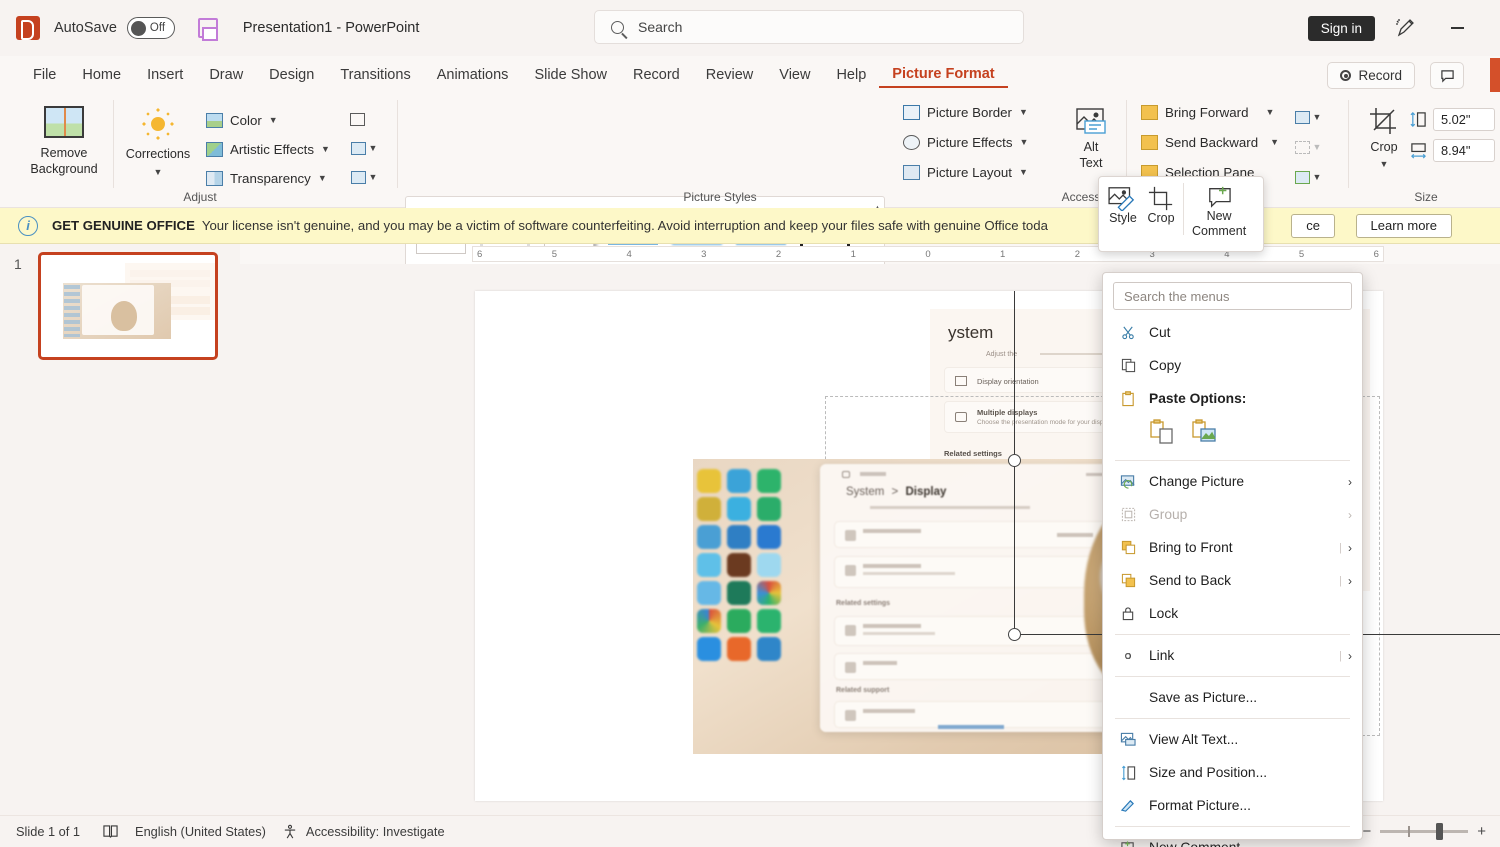 This screenshot has height=847, width=1500. Describe the element at coordinates (656, 75) in the screenshot. I see `tab-record: Record` at that location.